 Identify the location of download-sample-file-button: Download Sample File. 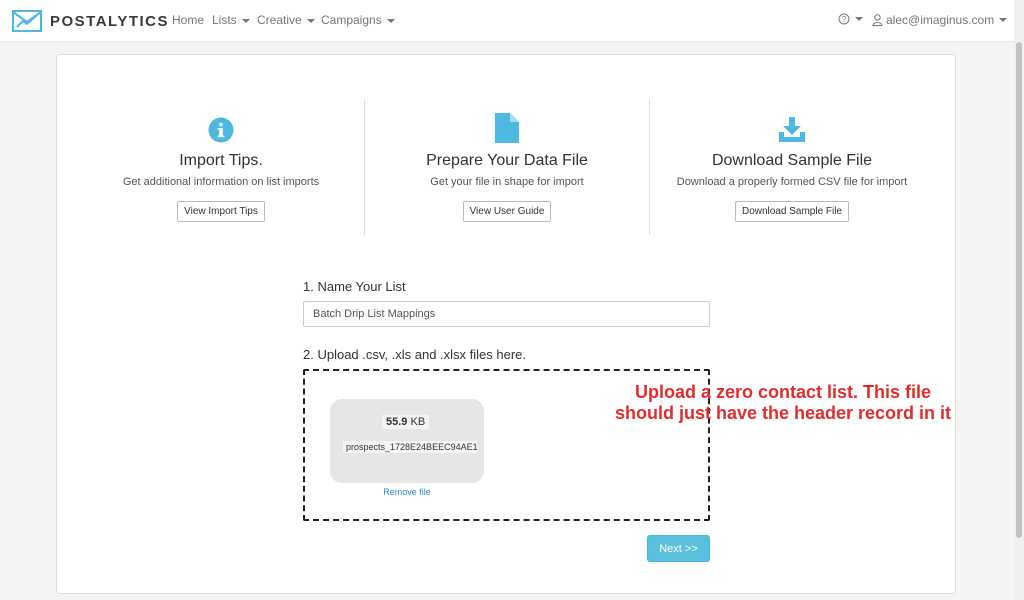
(792, 211).